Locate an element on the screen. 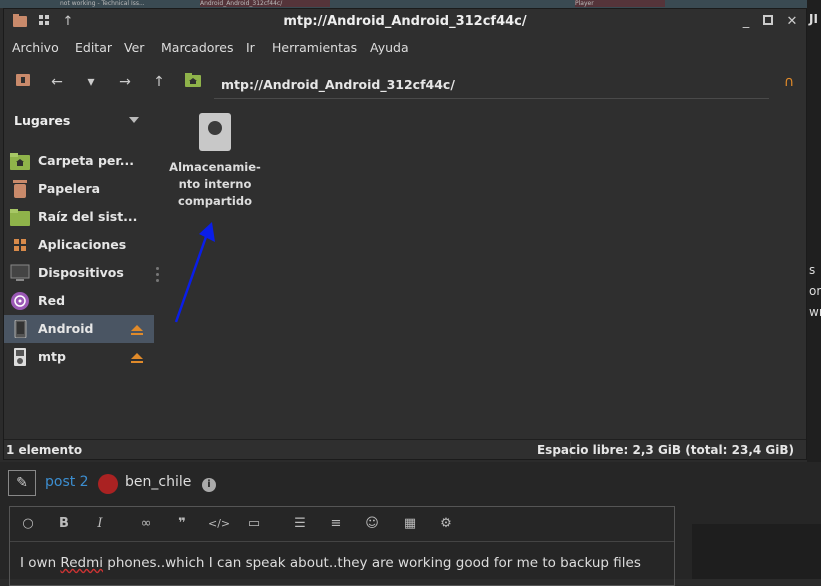  calendar-icon: ▦ is located at coordinates (410, 524).